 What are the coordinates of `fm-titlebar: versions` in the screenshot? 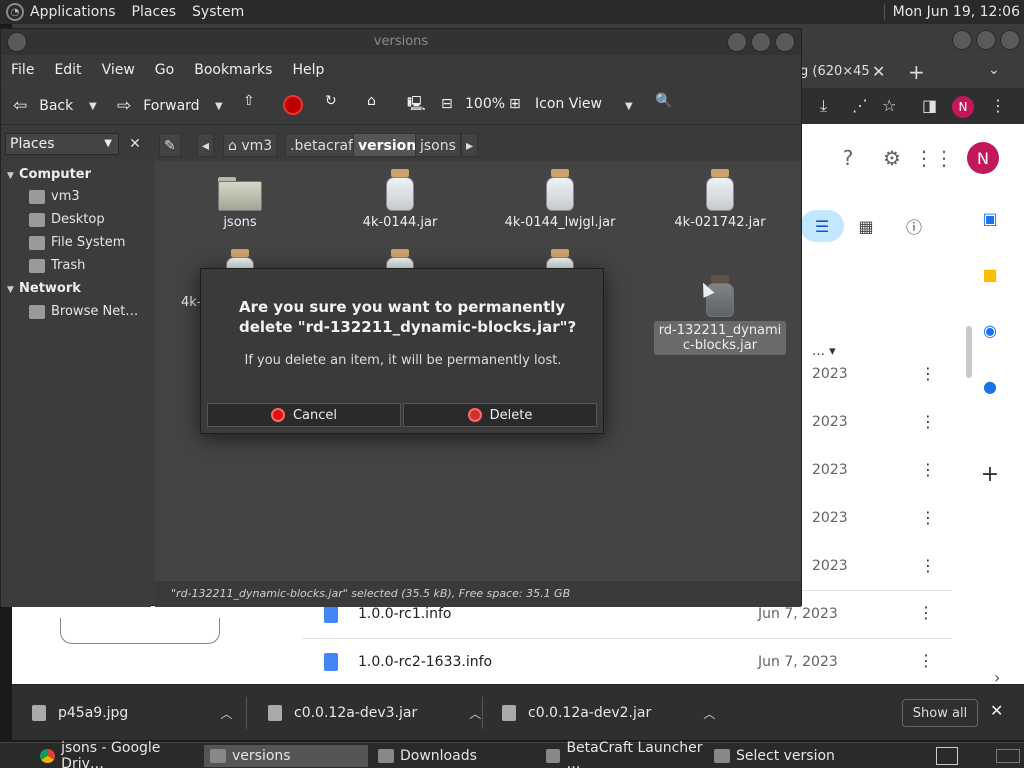 It's located at (401, 42).